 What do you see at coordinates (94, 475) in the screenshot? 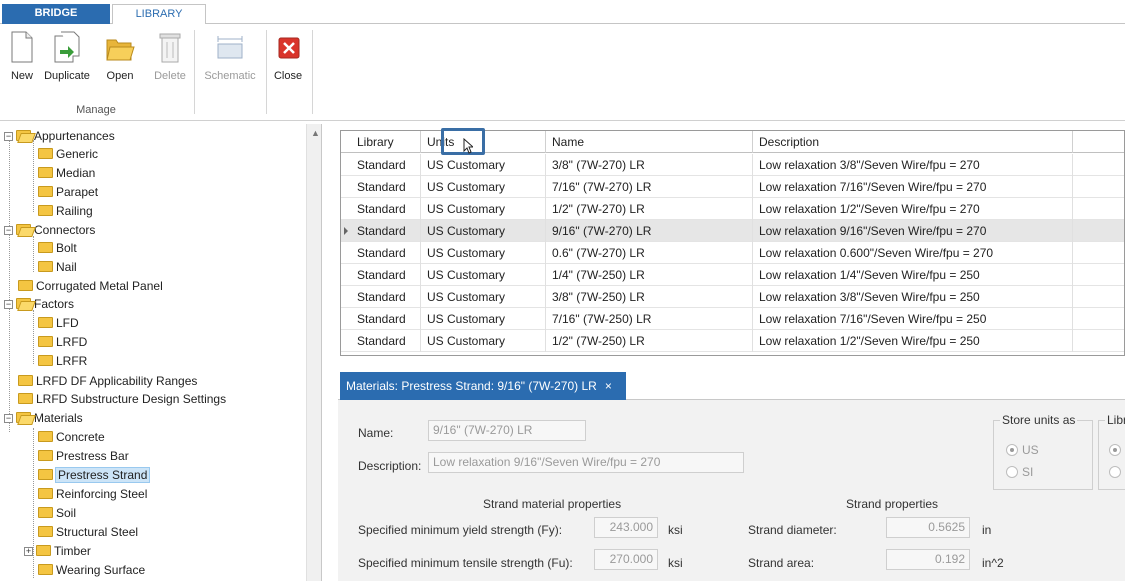
I see `tree-node-prestress-strand: Prestress Strand` at bounding box center [94, 475].